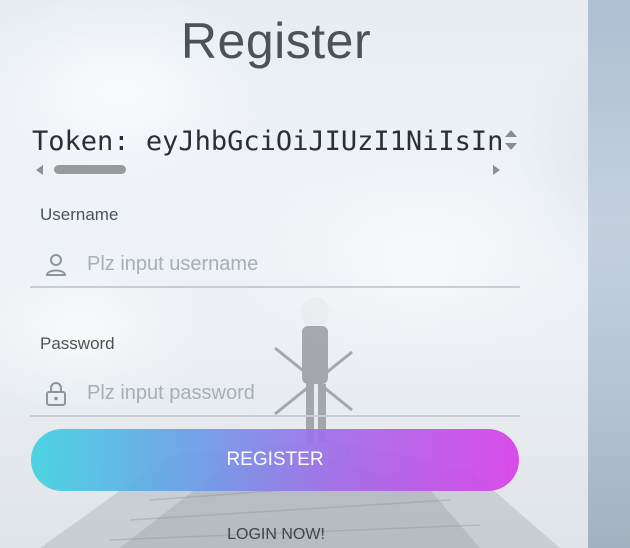  What do you see at coordinates (39, 170) in the screenshot?
I see `scroll-left-icon` at bounding box center [39, 170].